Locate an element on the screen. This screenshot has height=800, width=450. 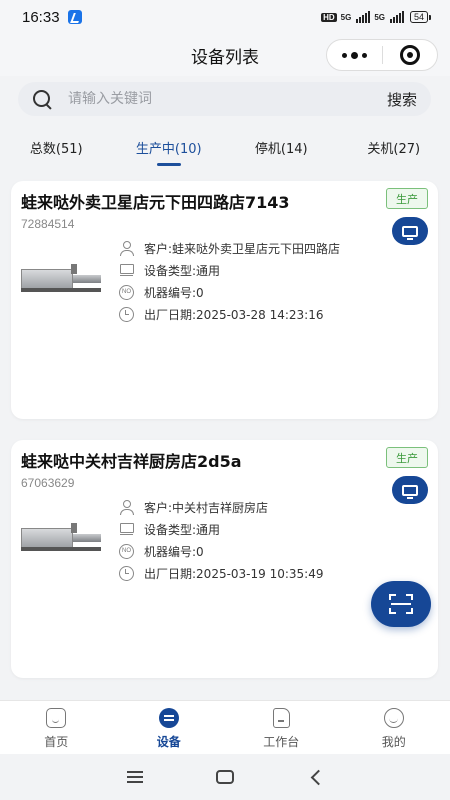
customer-row: 客户:中关村吉祥厨房店 is located at coordinates (221, 507).